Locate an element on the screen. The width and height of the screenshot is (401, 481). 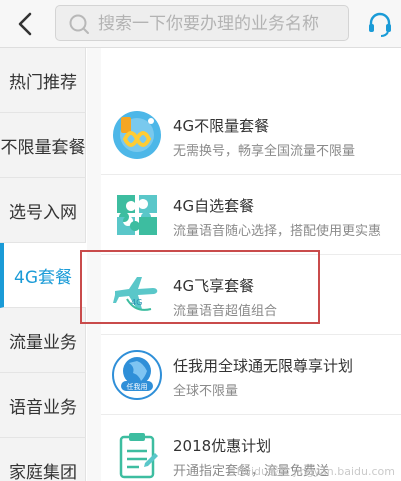
sidebar-item-family-group: 家庭集团 is located at coordinates (43, 459).